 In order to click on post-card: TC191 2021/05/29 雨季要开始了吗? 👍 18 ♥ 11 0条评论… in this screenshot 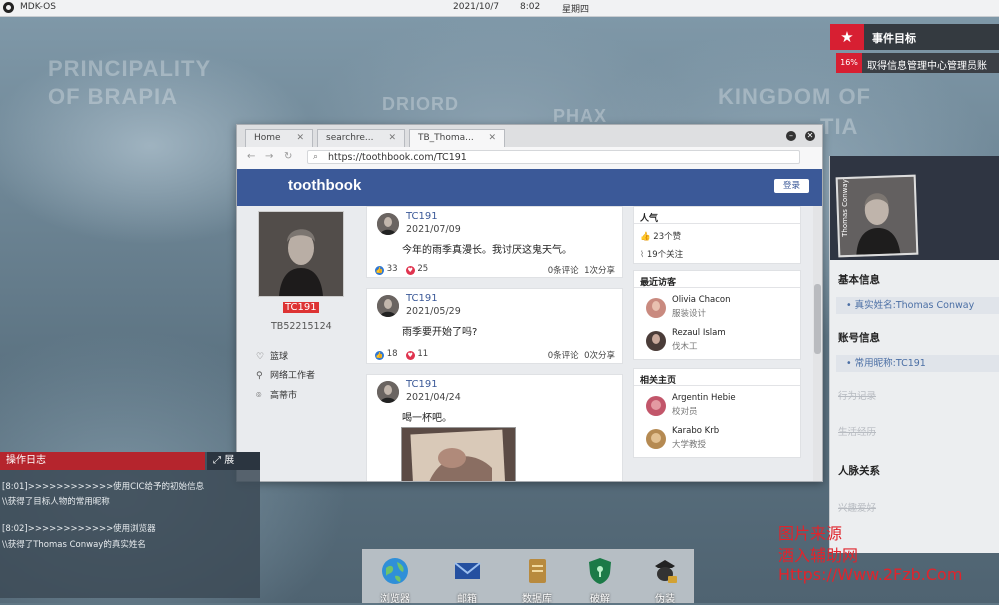, I will do `click(494, 326)`.